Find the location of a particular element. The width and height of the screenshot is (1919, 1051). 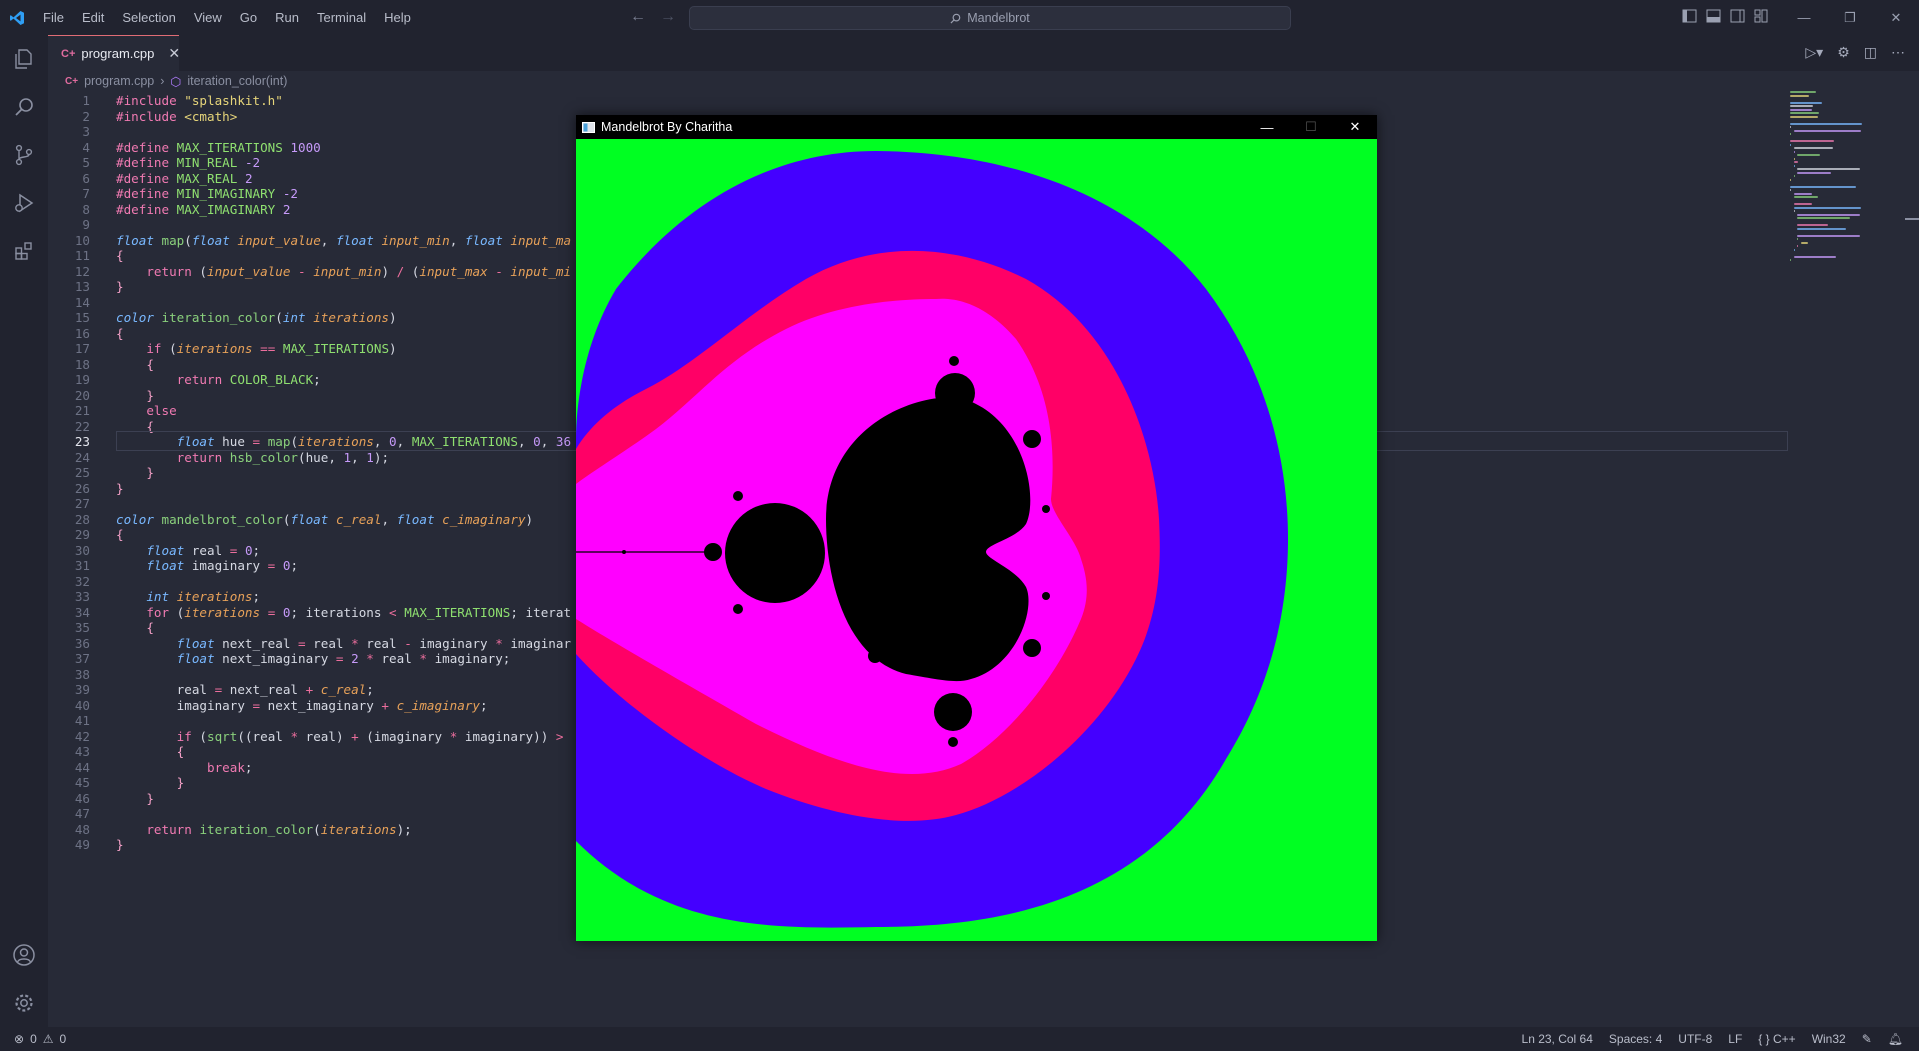

customize-layout-icon is located at coordinates (1761, 16).